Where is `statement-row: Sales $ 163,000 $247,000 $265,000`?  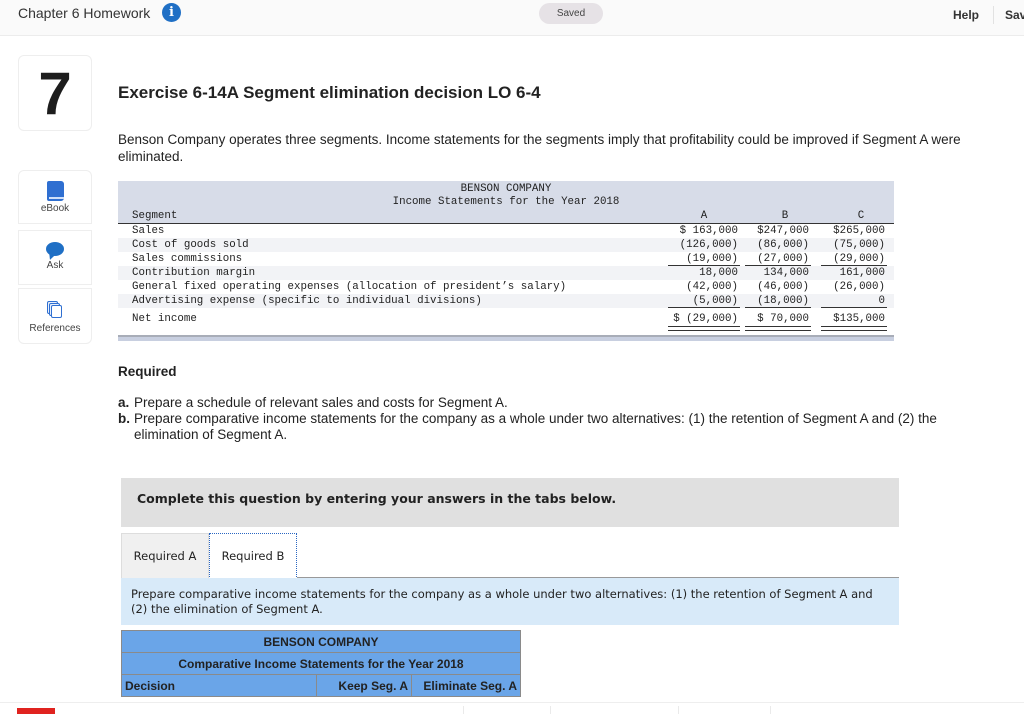 statement-row: Sales $ 163,000 $247,000 $265,000 is located at coordinates (506, 231).